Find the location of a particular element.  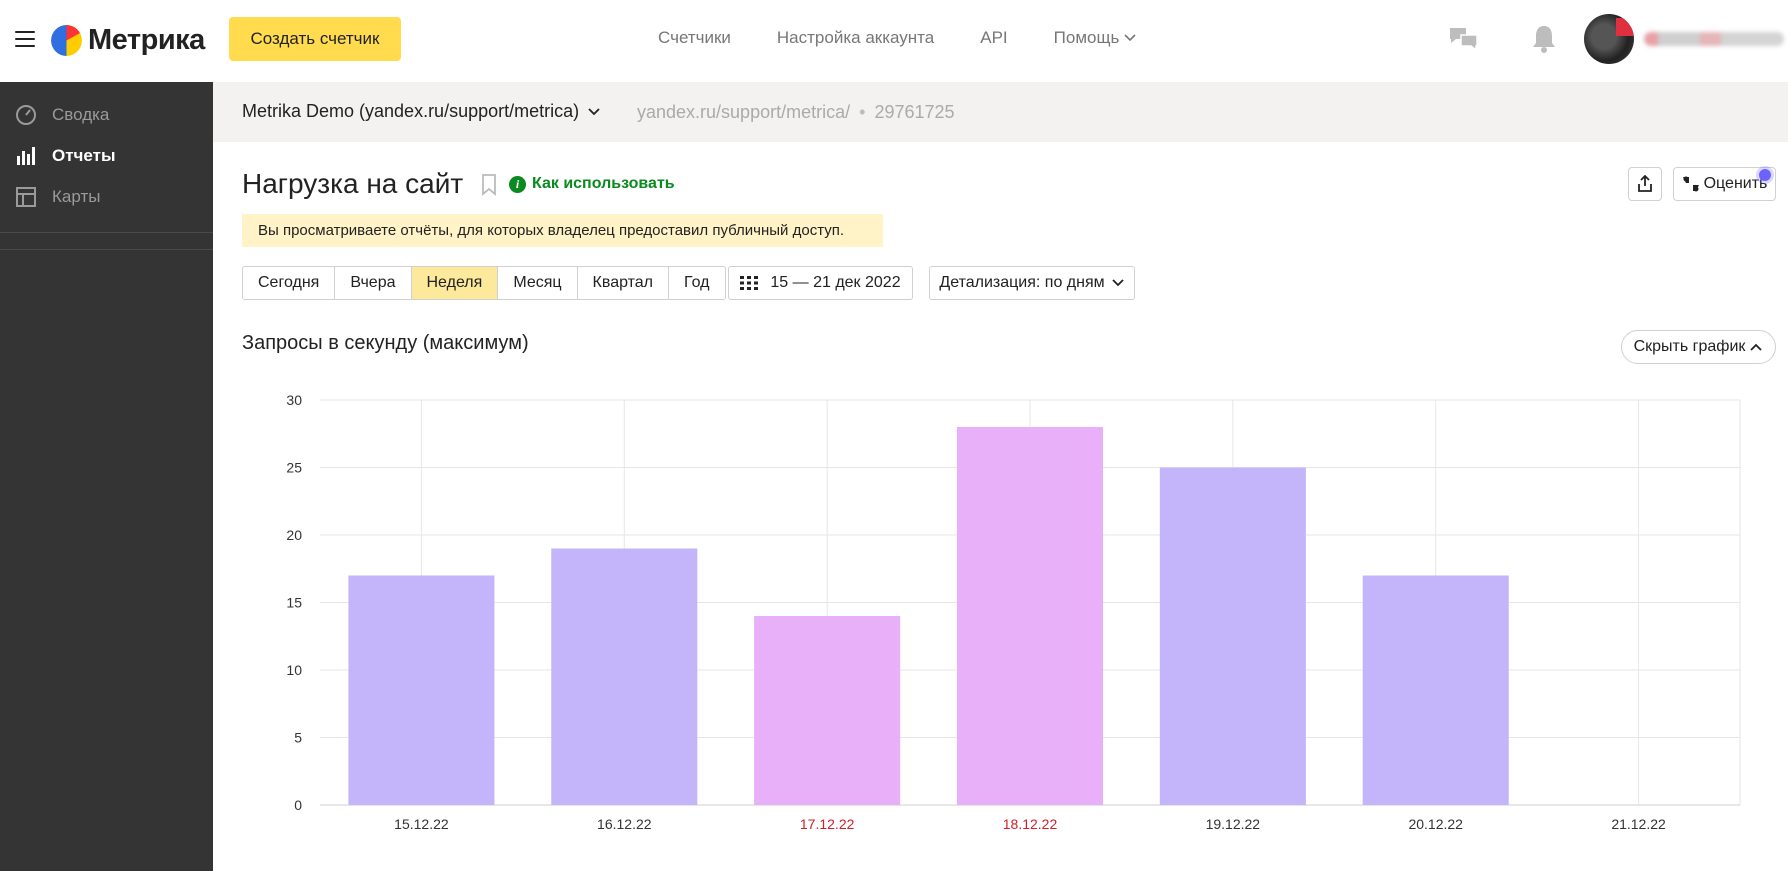

period-month: Месяц is located at coordinates (538, 283).